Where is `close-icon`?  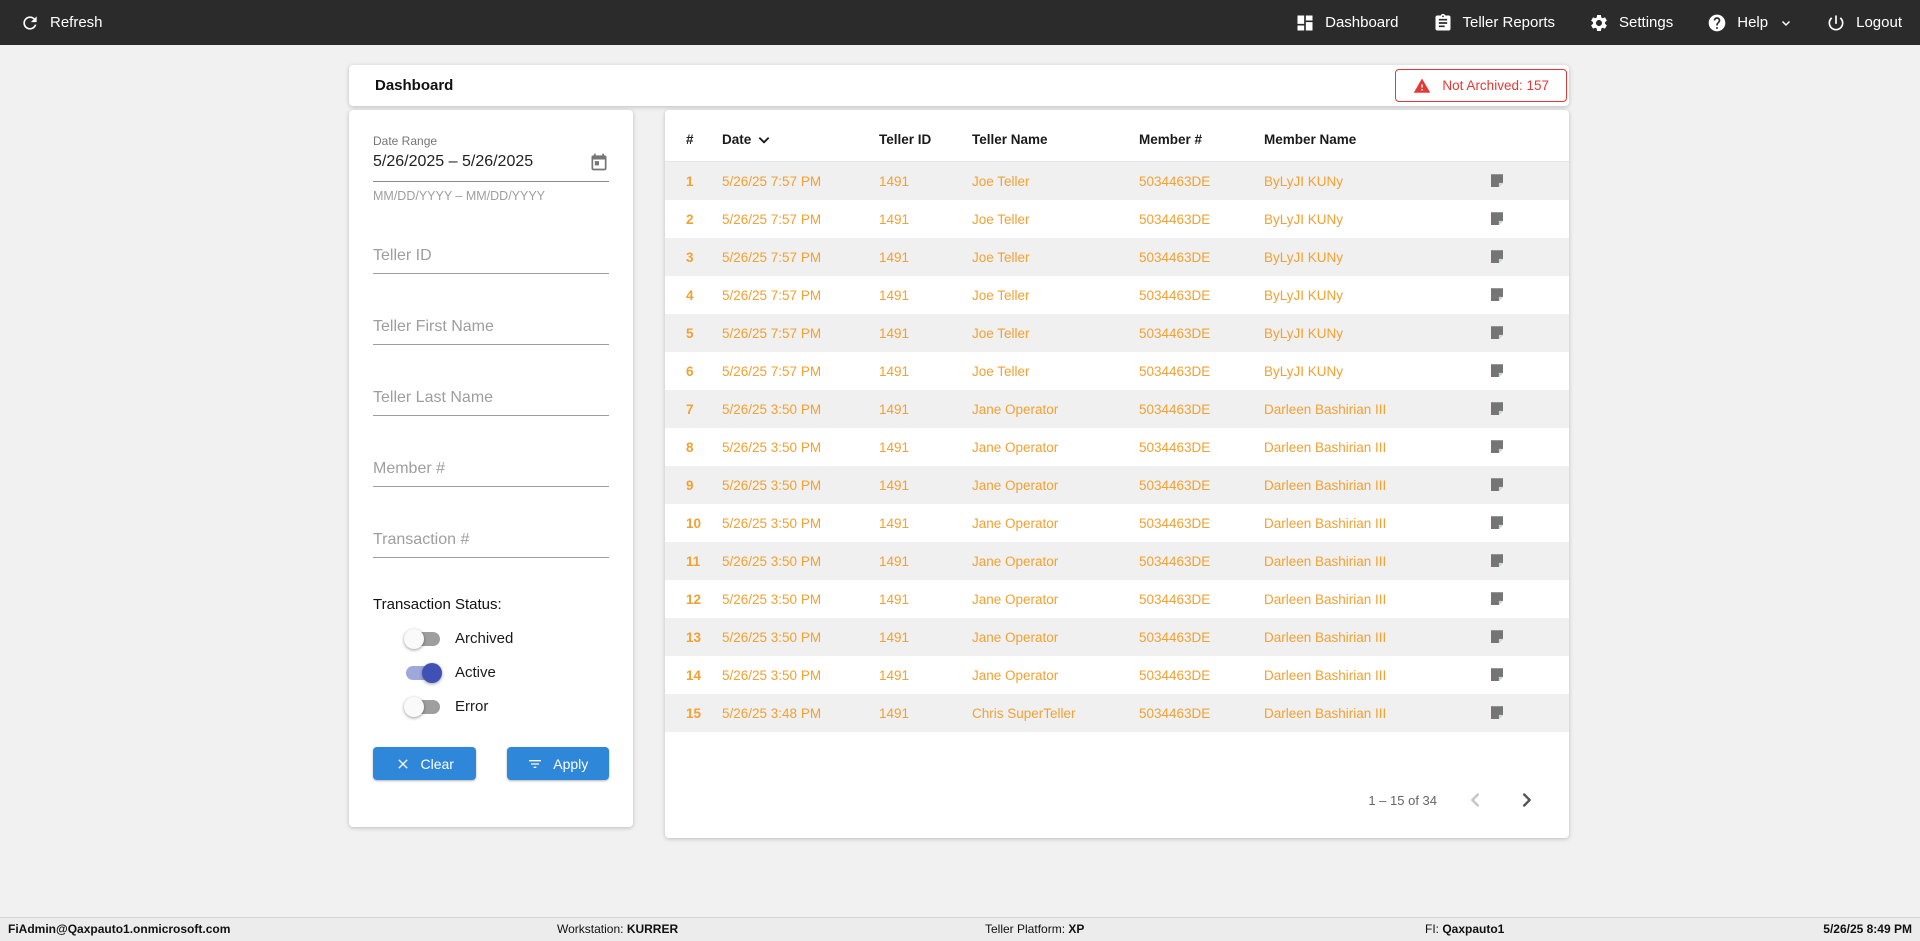
close-icon is located at coordinates (402, 763).